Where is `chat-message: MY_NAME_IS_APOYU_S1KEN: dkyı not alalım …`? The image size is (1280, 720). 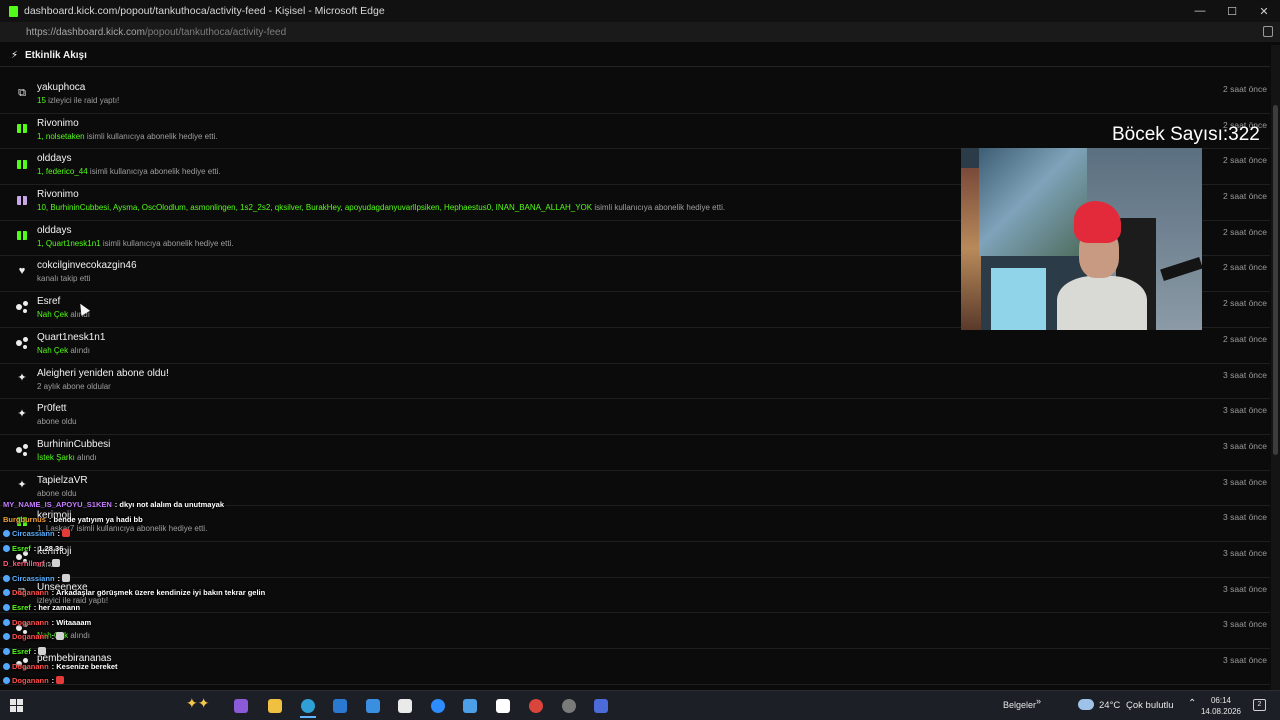 chat-message: MY_NAME_IS_APOYU_S1KEN: dkyı not alalım … is located at coordinates (113, 506).